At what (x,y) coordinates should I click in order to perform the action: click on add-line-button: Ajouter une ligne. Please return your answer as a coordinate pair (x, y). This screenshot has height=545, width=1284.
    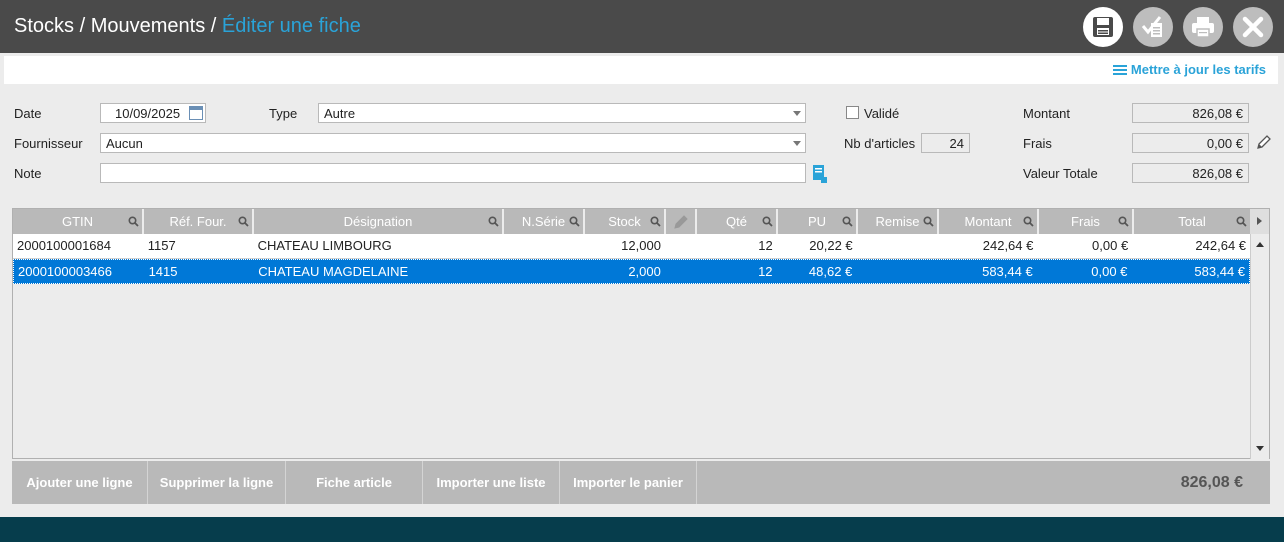
    Looking at the image, I should click on (80, 482).